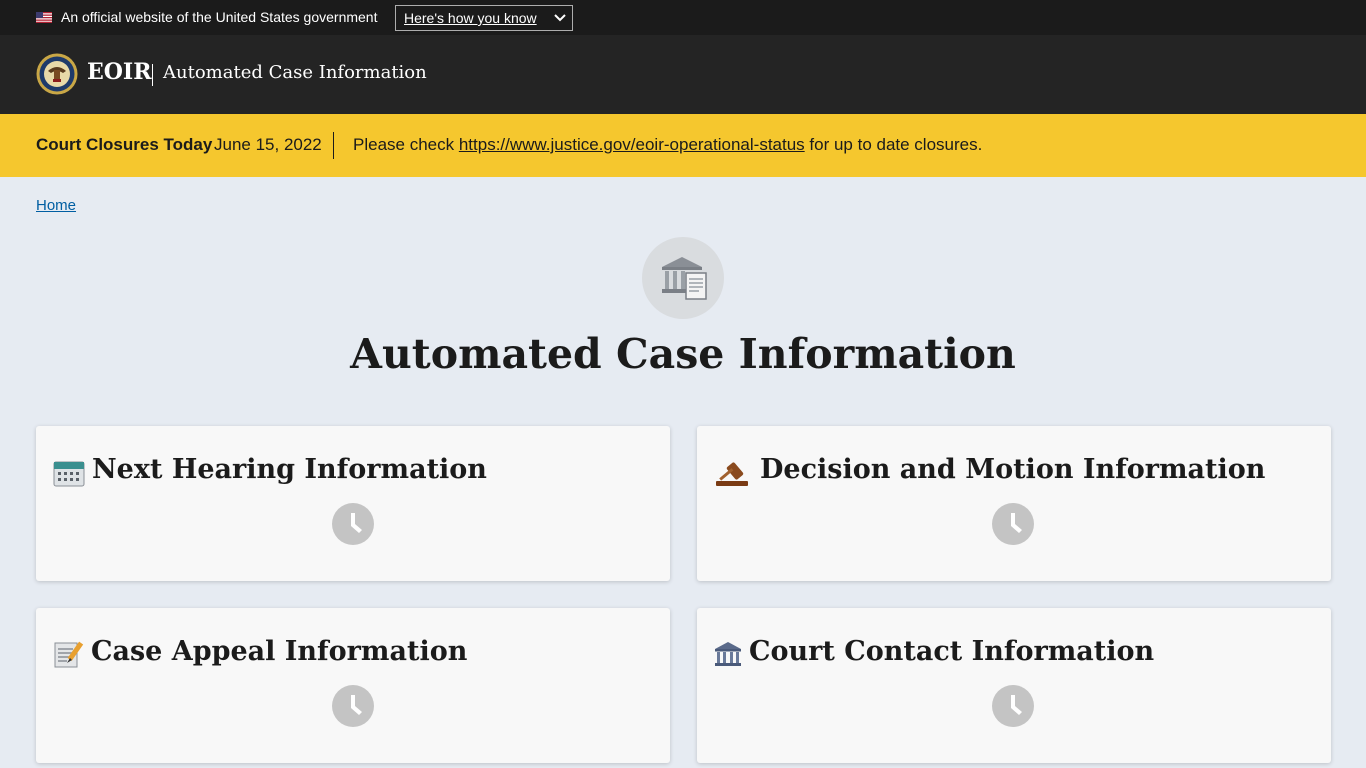 This screenshot has height=768, width=1366. What do you see at coordinates (124, 144) in the screenshot?
I see `alert-title: Court Closures Today` at bounding box center [124, 144].